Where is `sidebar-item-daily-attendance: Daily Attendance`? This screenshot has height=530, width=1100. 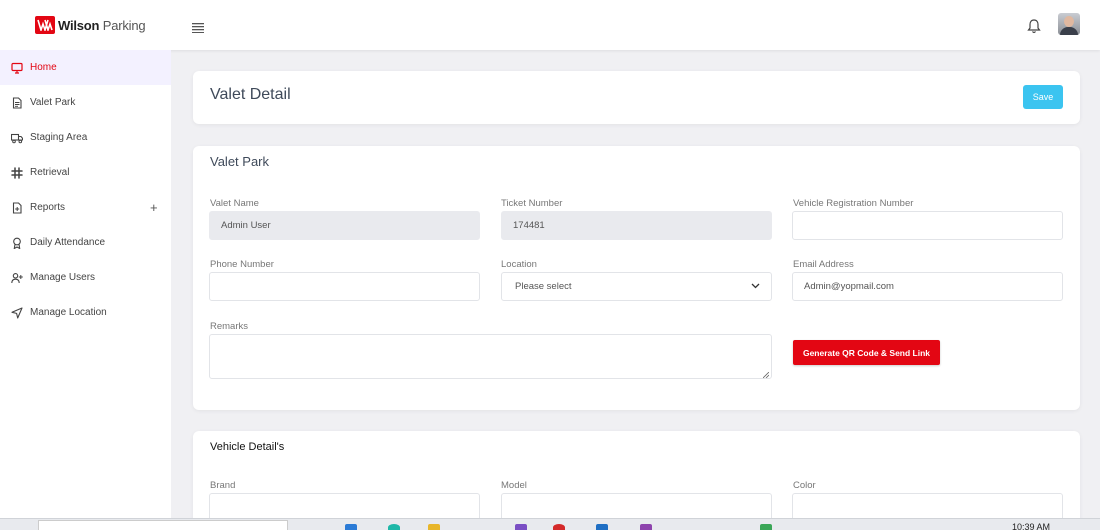
sidebar-item-daily-attendance: Daily Attendance is located at coordinates (85, 242).